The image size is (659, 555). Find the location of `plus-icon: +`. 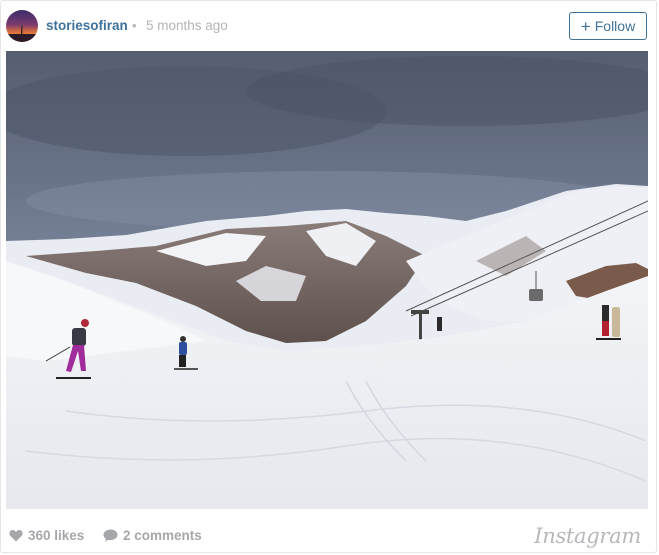

plus-icon: + is located at coordinates (585, 26).